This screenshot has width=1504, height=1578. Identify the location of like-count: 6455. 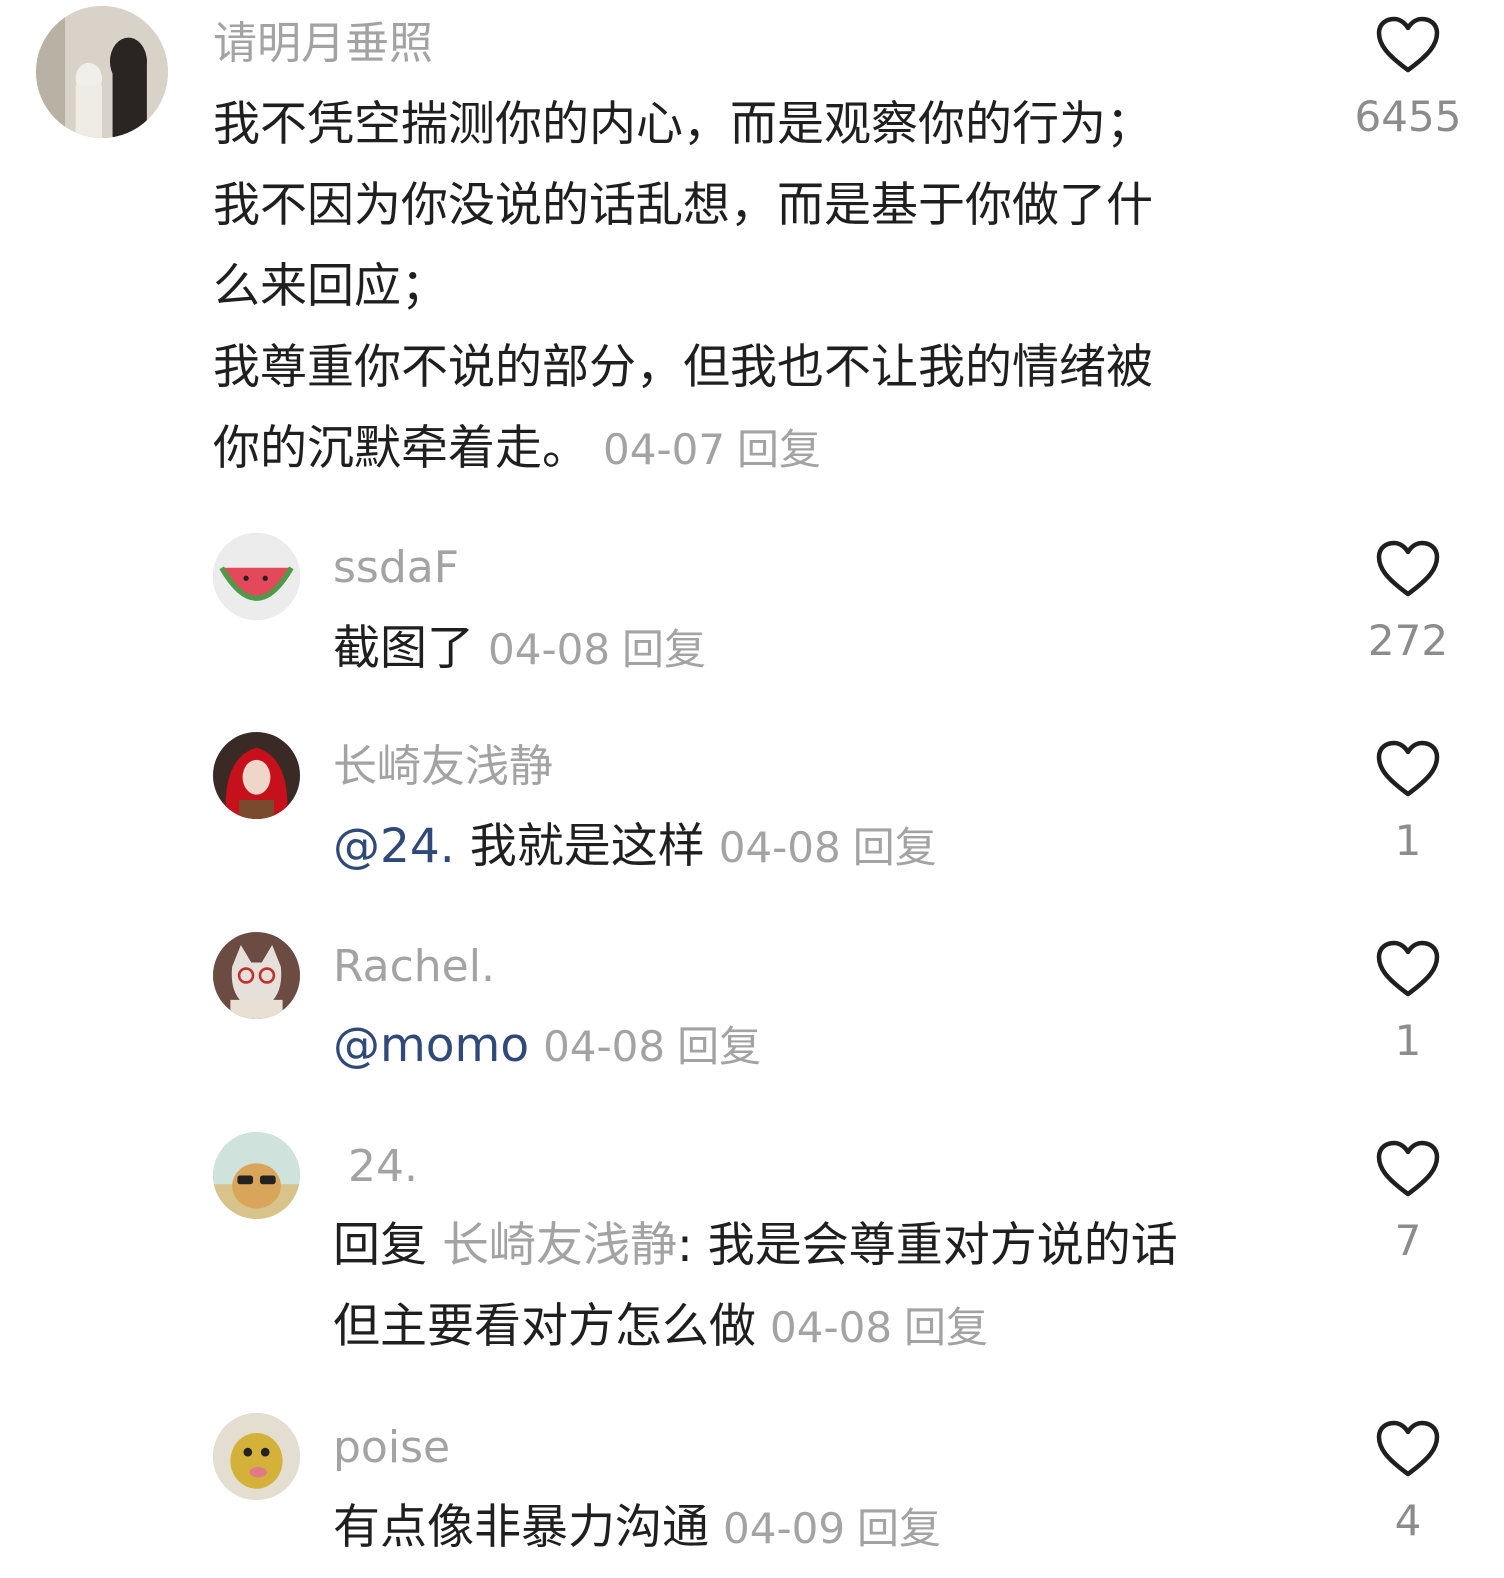
(1408, 116).